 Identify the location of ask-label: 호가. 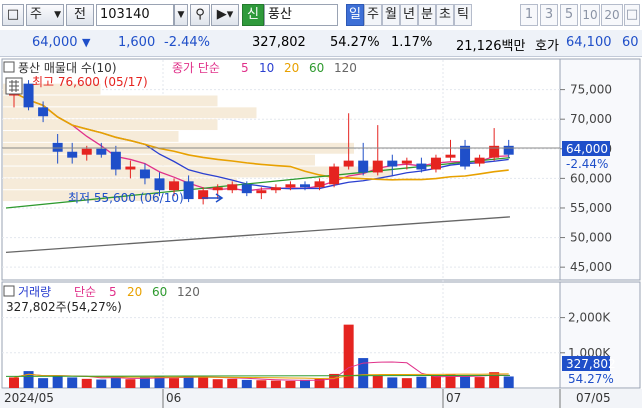
(547, 46).